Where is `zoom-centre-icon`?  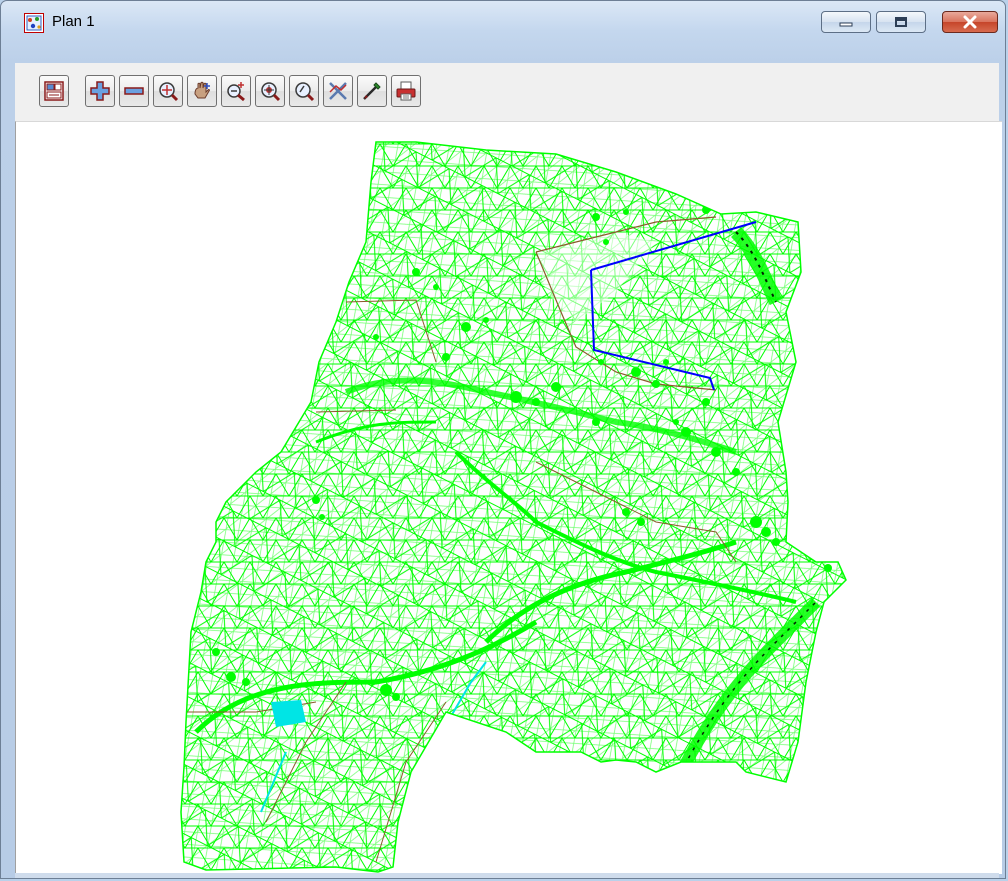 zoom-centre-icon is located at coordinates (271, 92).